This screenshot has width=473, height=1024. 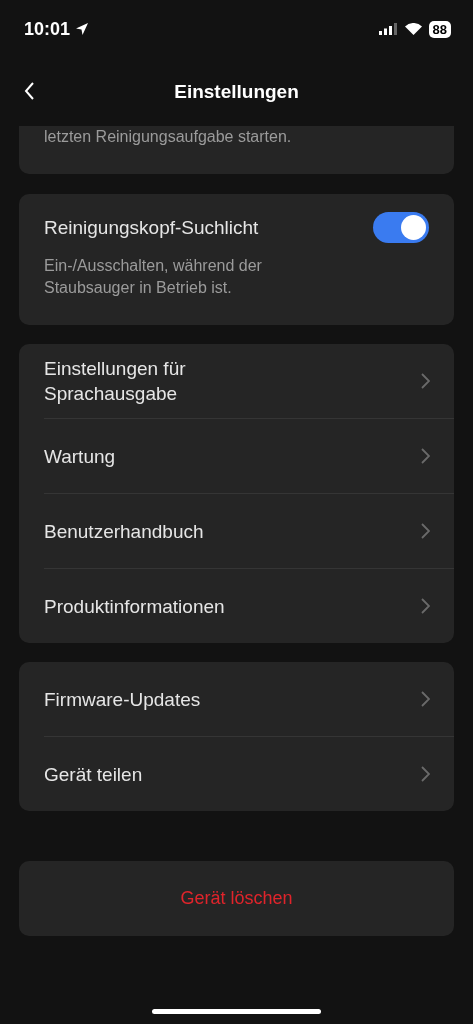 I want to click on wifi-icon, so click(x=413, y=29).